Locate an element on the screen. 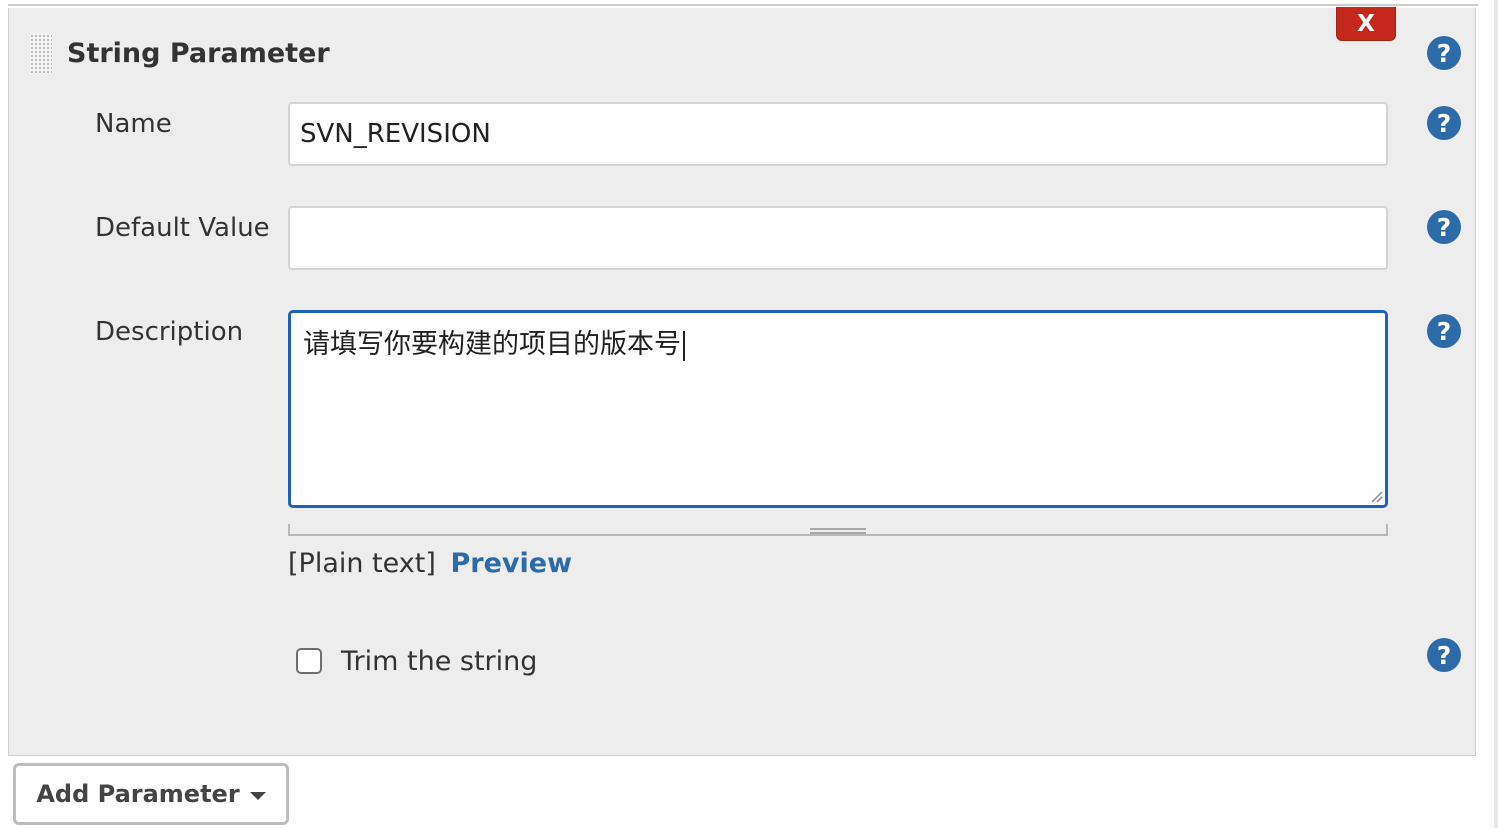 Image resolution: width=1498 pixels, height=828 pixels. resize-grip-icon is located at coordinates (1376, 496).